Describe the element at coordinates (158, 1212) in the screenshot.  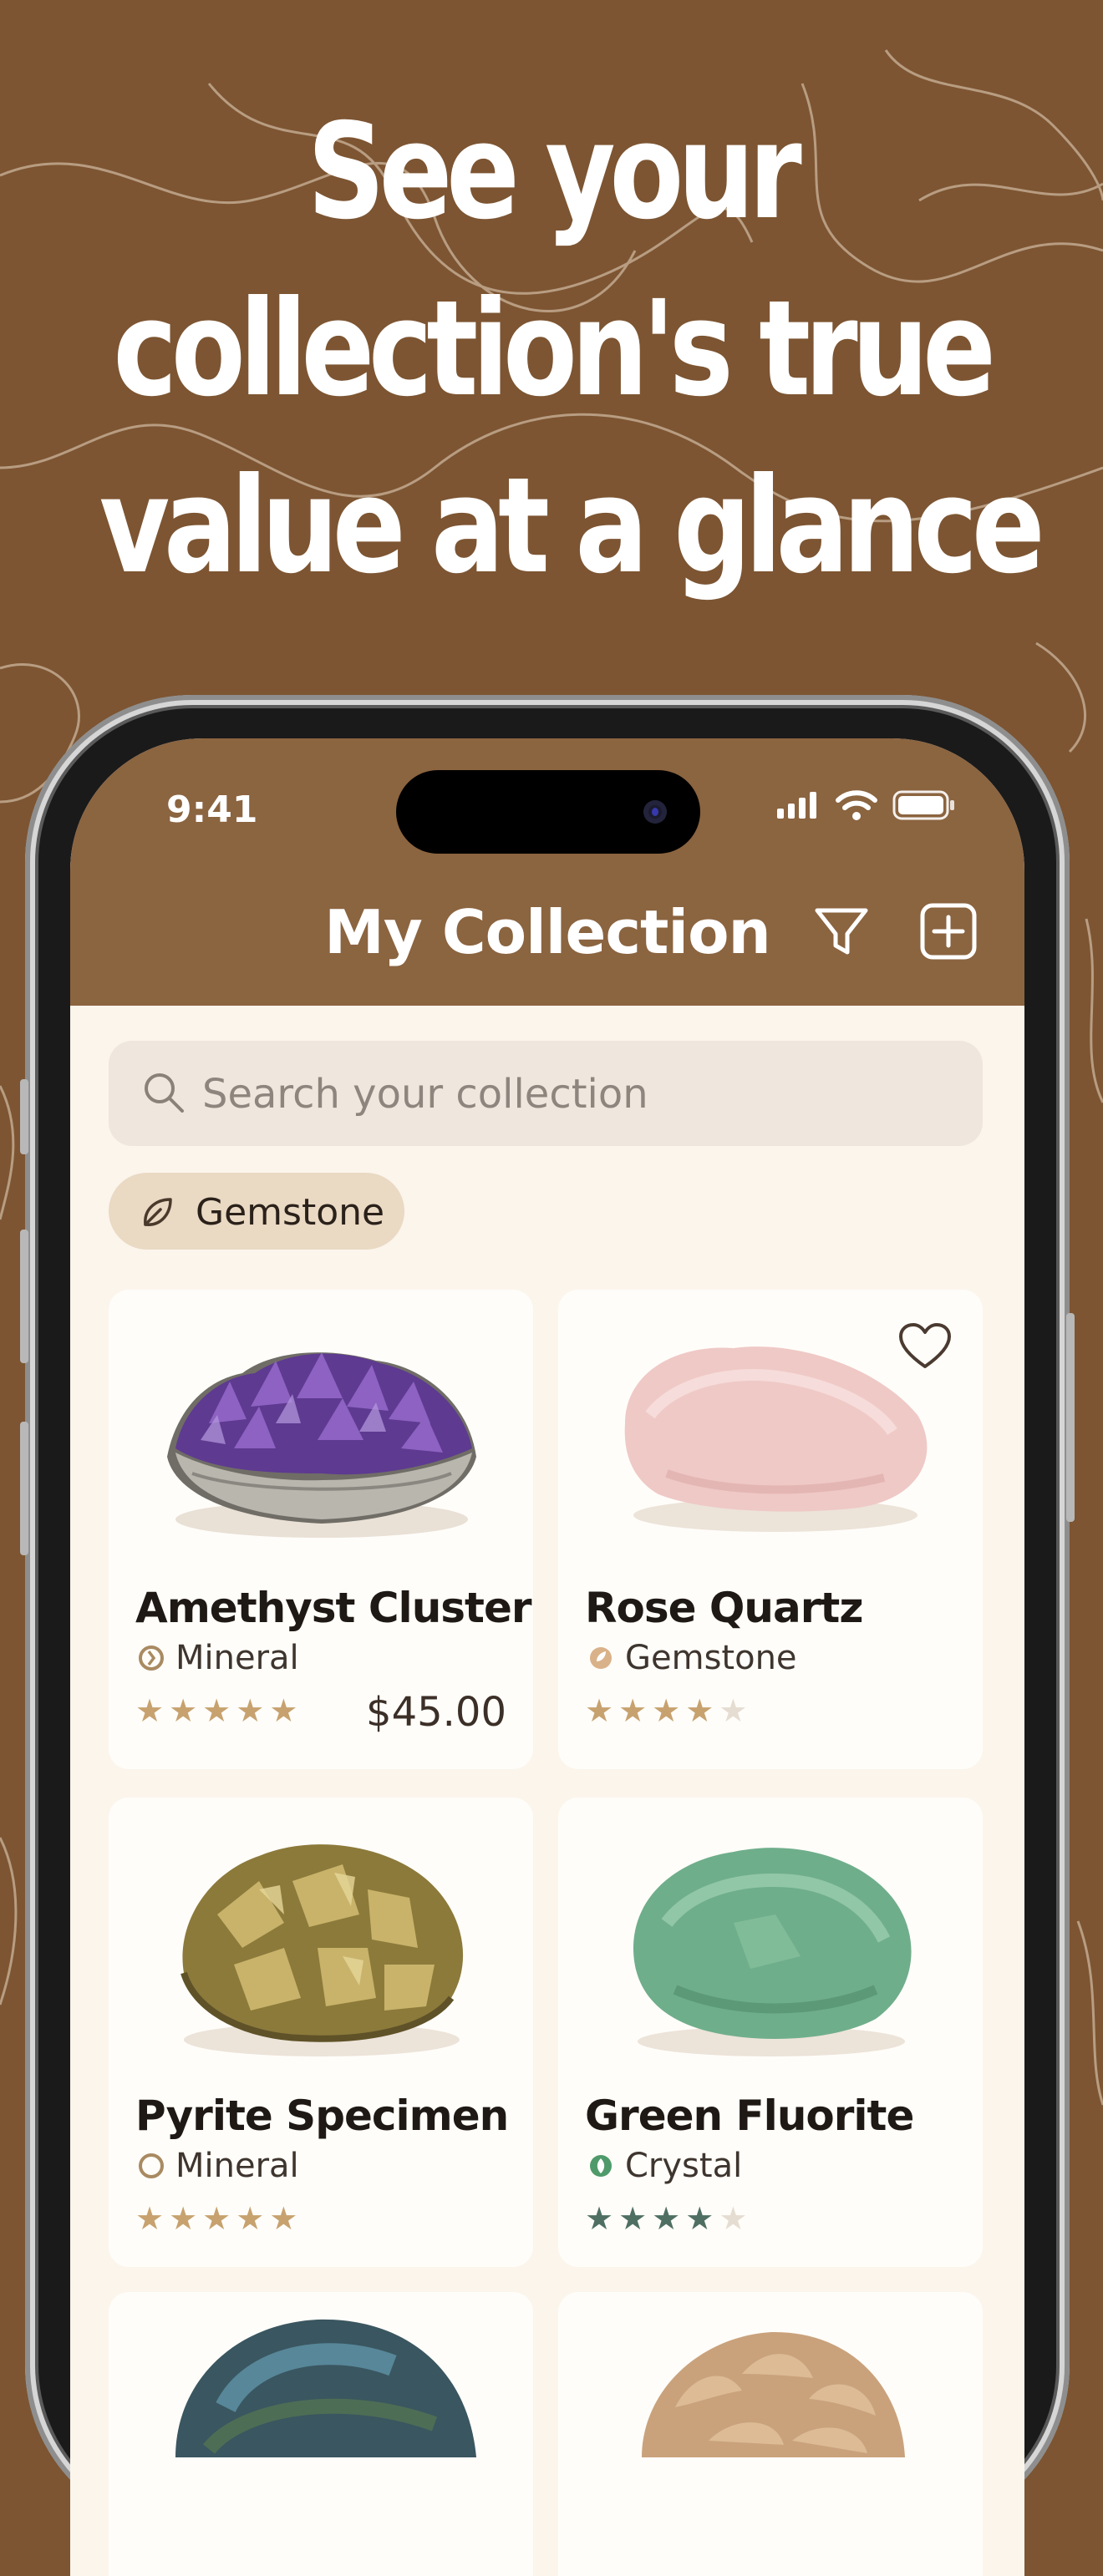
I see `leaf-icon` at that location.